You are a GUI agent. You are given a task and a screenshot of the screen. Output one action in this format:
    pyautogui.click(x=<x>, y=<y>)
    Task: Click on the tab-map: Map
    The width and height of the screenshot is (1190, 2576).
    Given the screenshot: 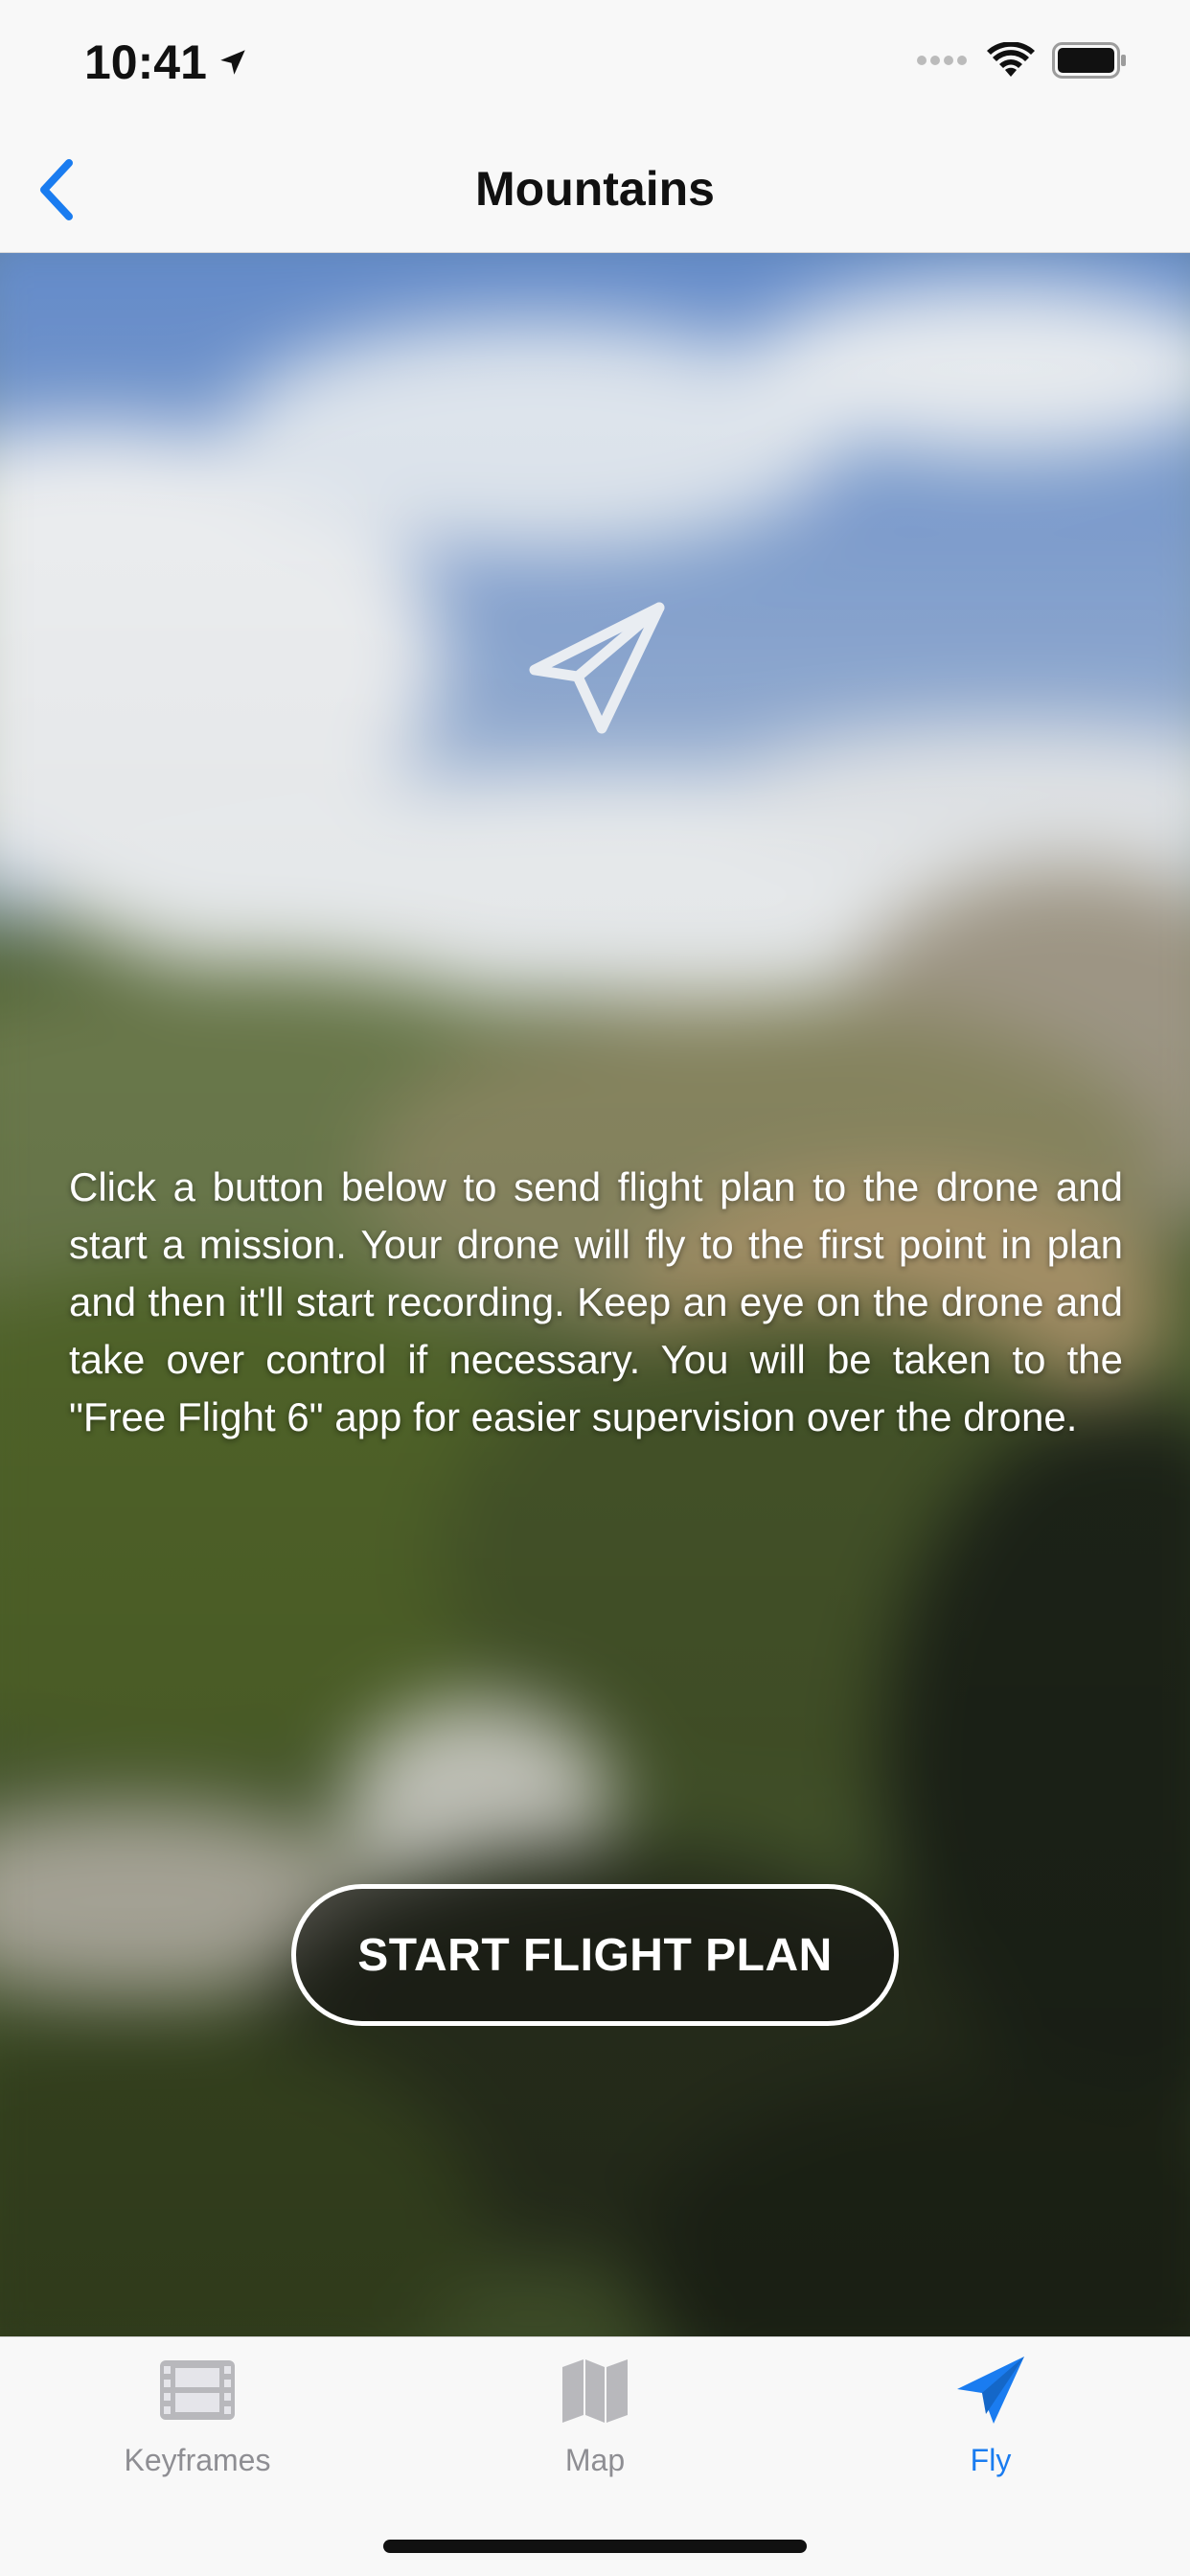 What is the action you would take?
    pyautogui.click(x=595, y=2423)
    